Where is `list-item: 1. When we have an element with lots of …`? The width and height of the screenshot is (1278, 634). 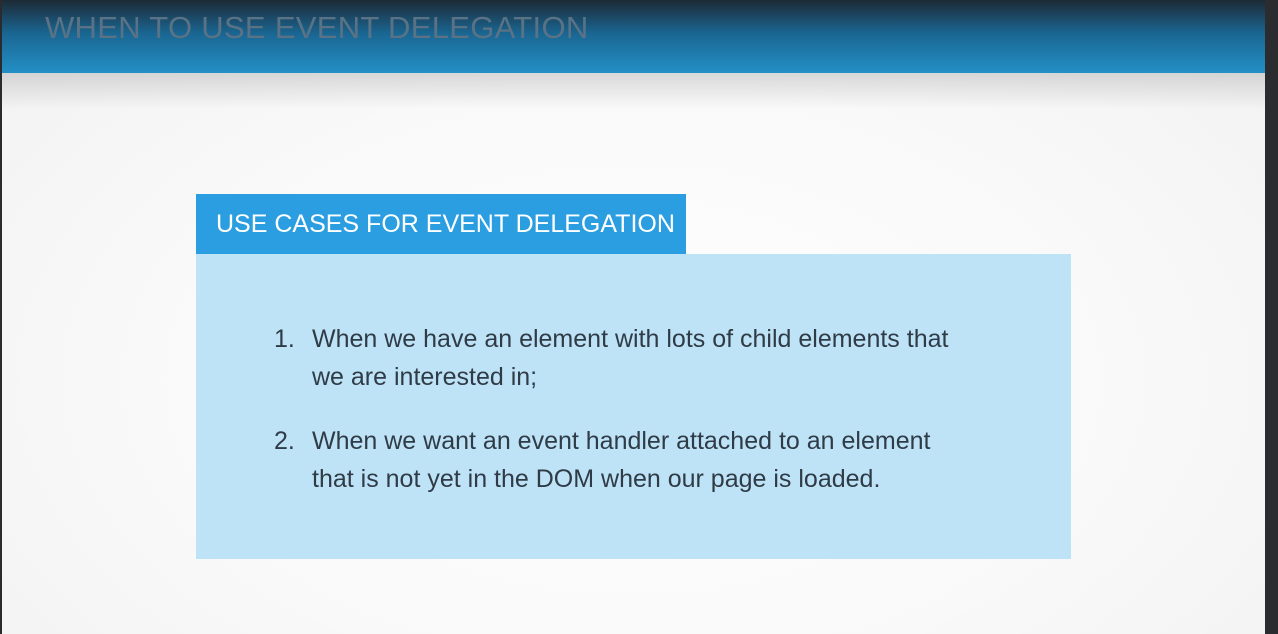
list-item: 1. When we have an element with lots of … is located at coordinates (634, 358).